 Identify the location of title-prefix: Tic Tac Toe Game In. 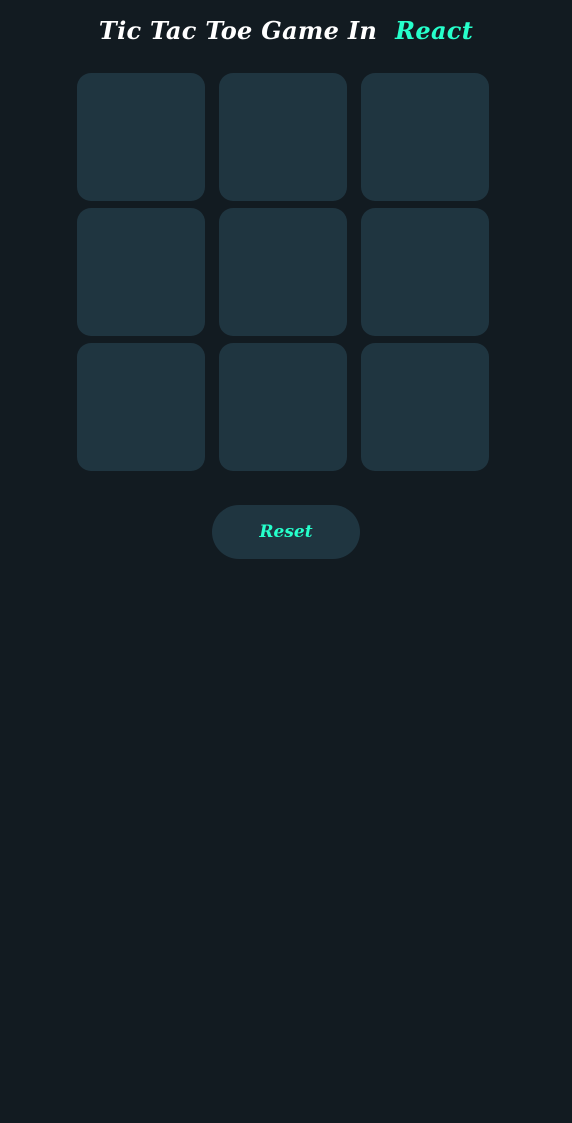
(238, 30).